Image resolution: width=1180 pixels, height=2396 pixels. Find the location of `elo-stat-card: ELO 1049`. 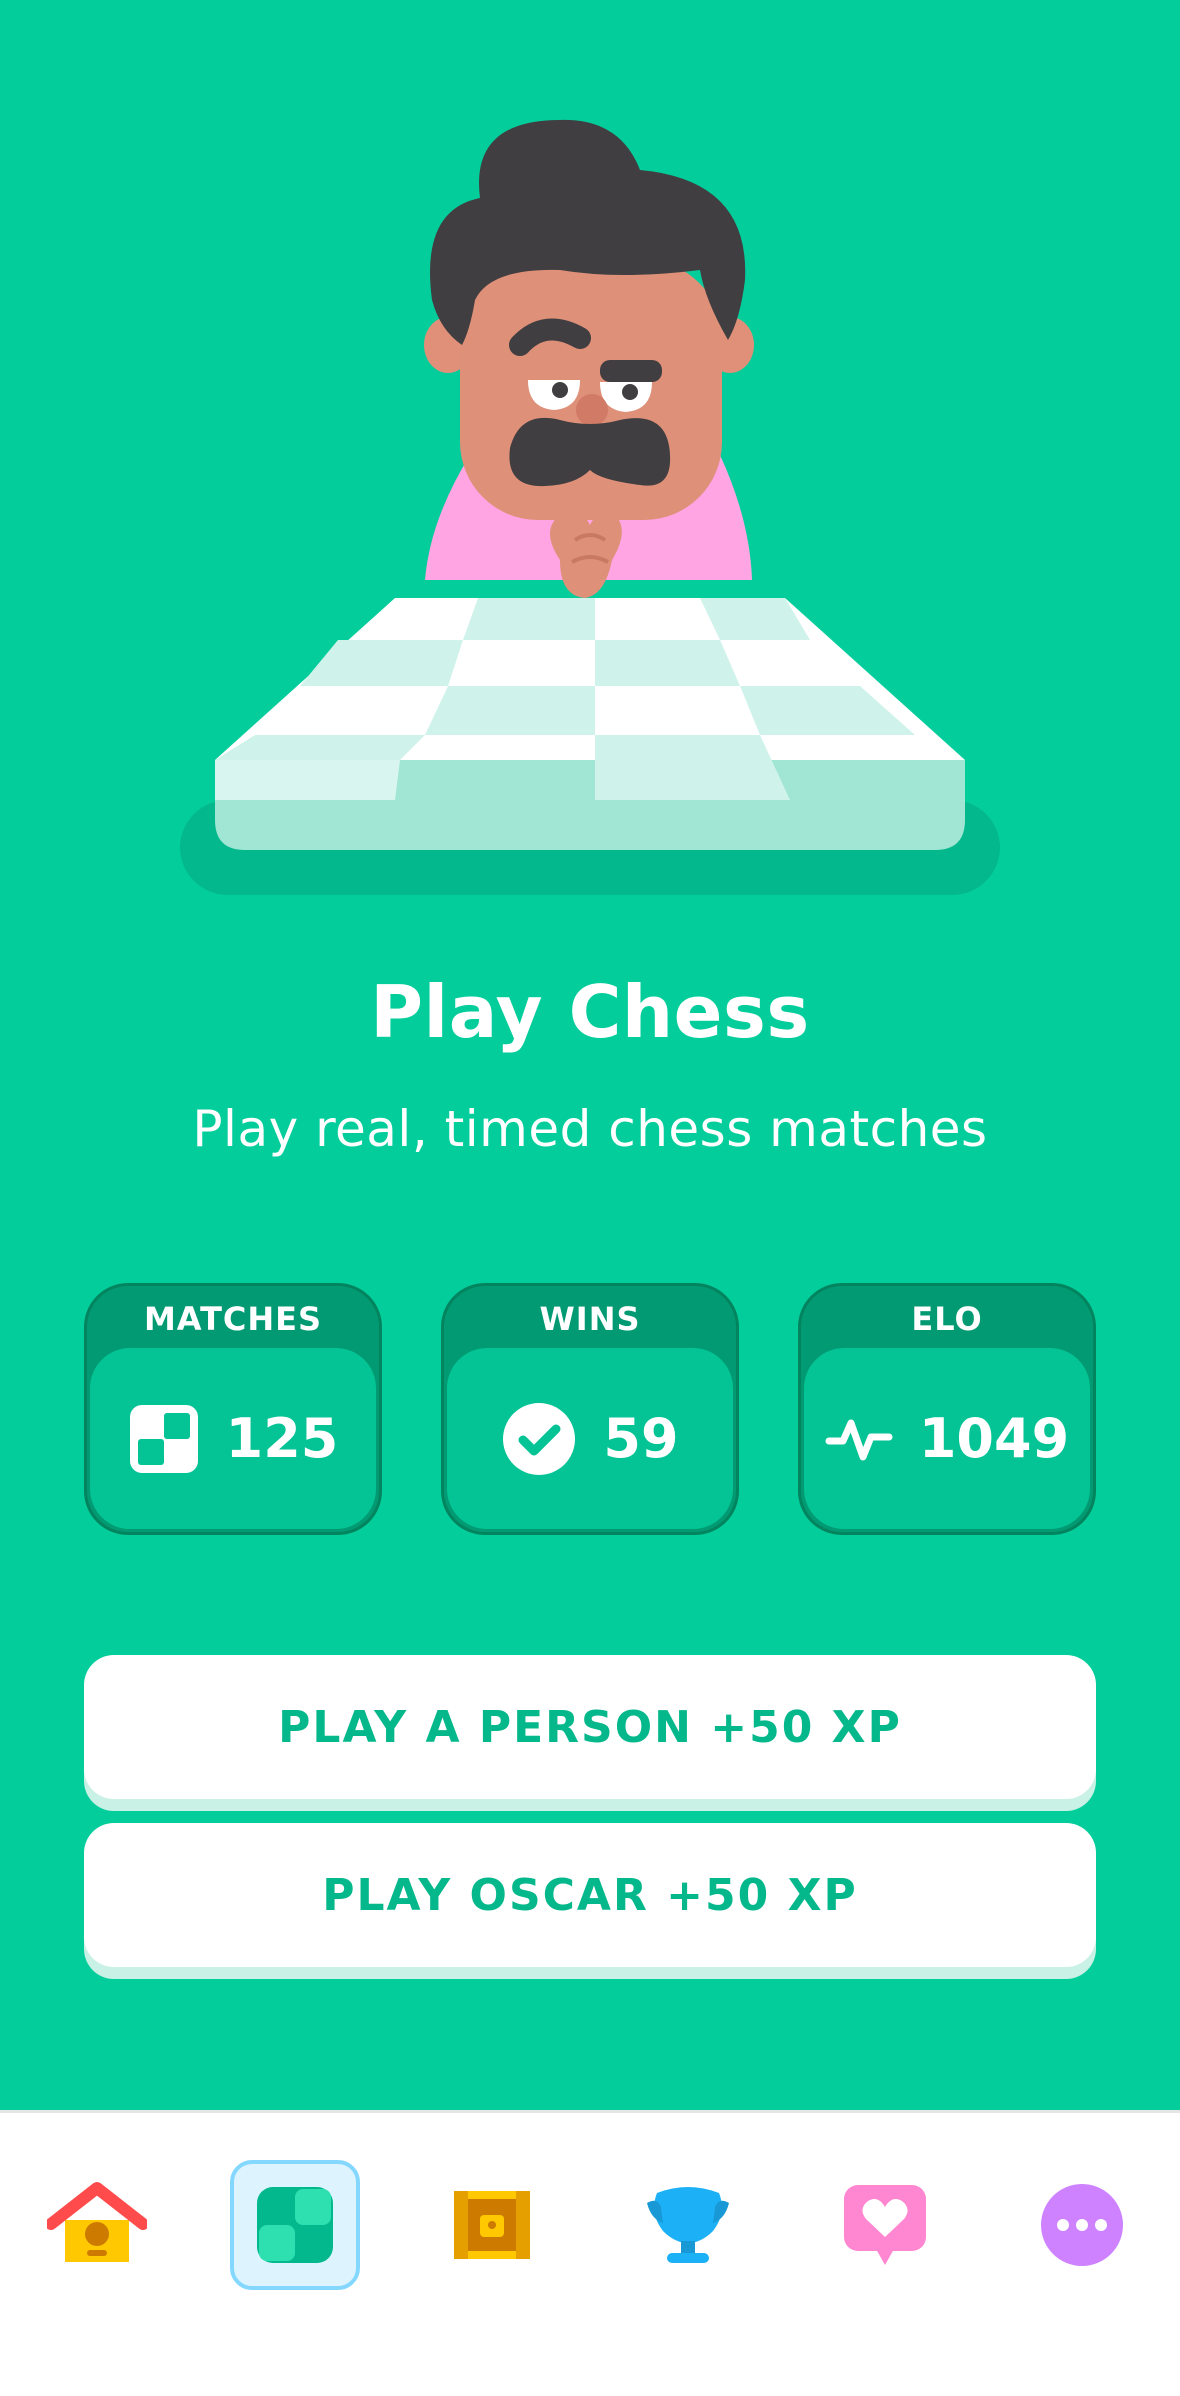

elo-stat-card: ELO 1049 is located at coordinates (947, 1409).